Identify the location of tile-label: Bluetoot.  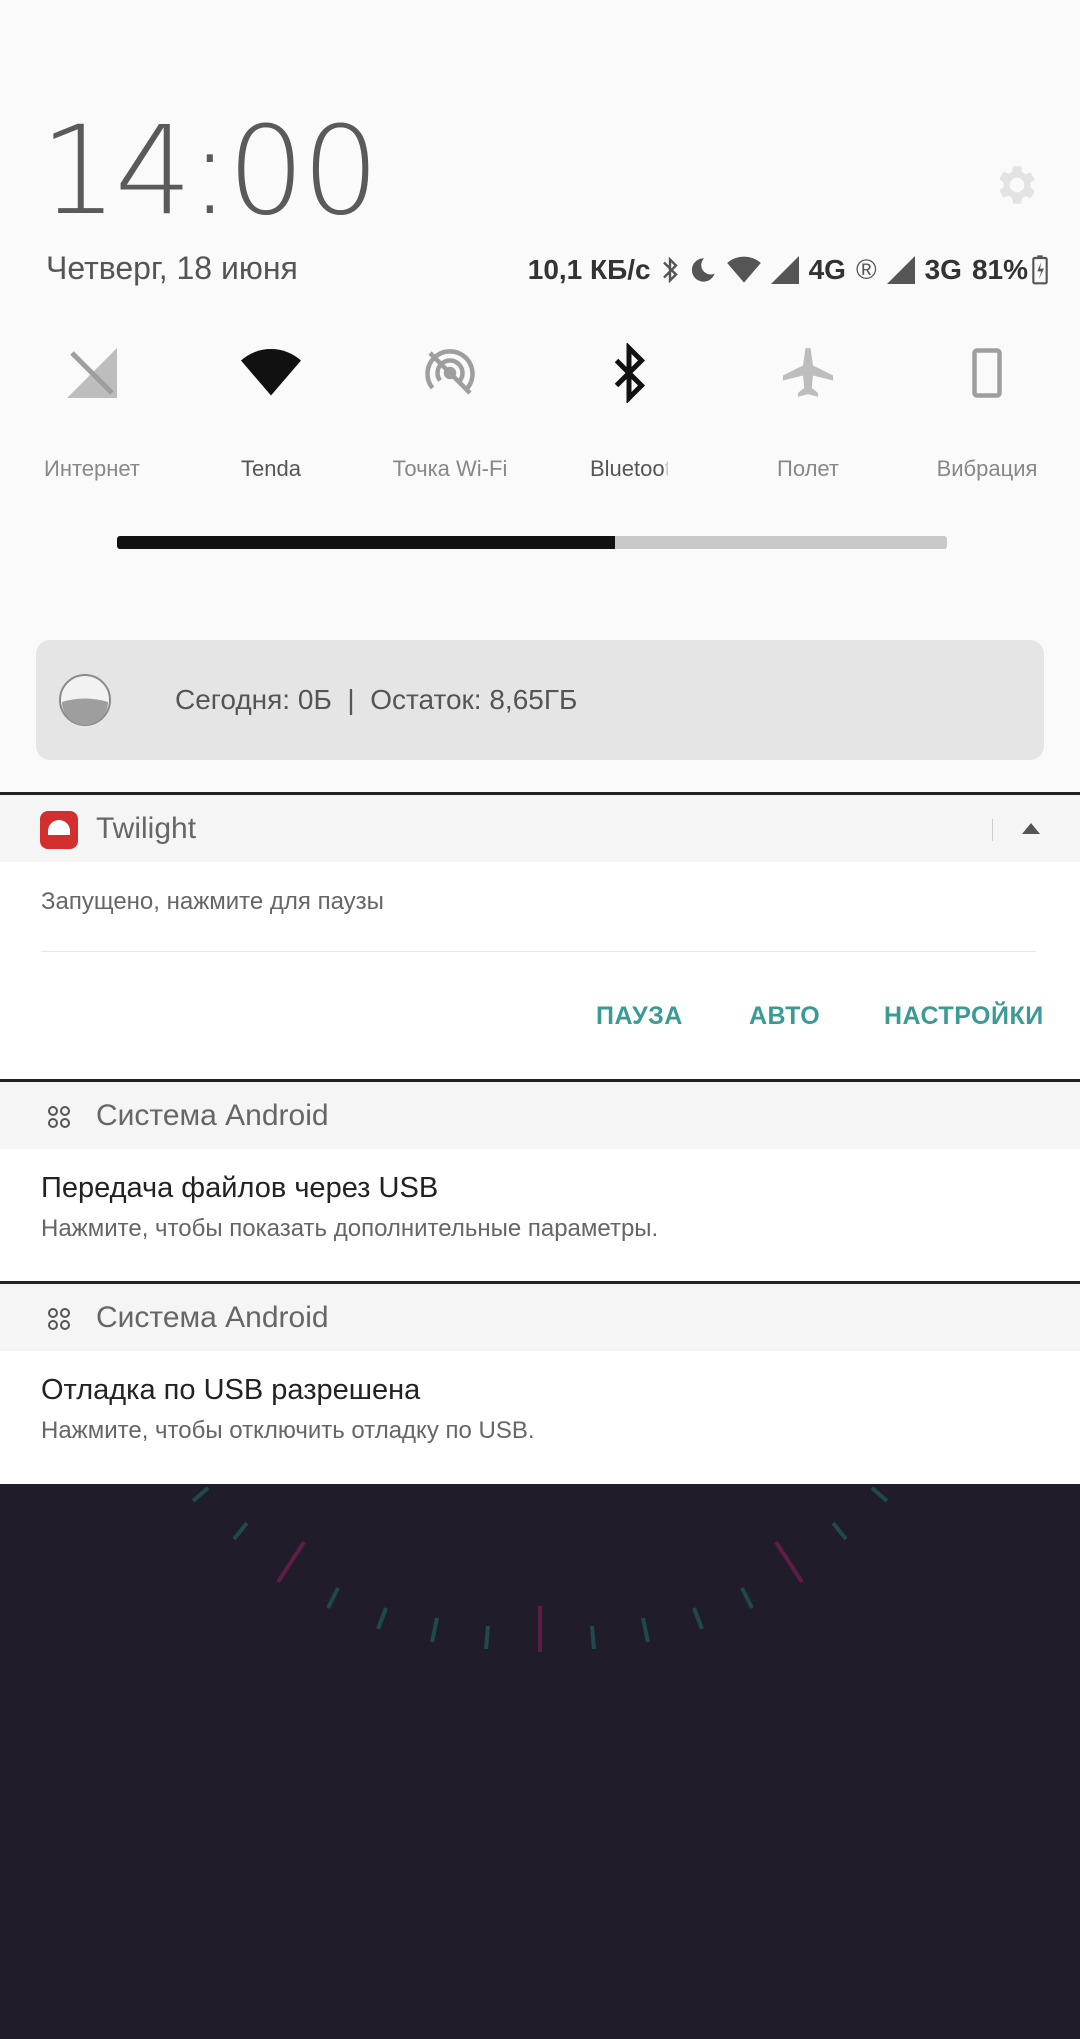
(629, 468).